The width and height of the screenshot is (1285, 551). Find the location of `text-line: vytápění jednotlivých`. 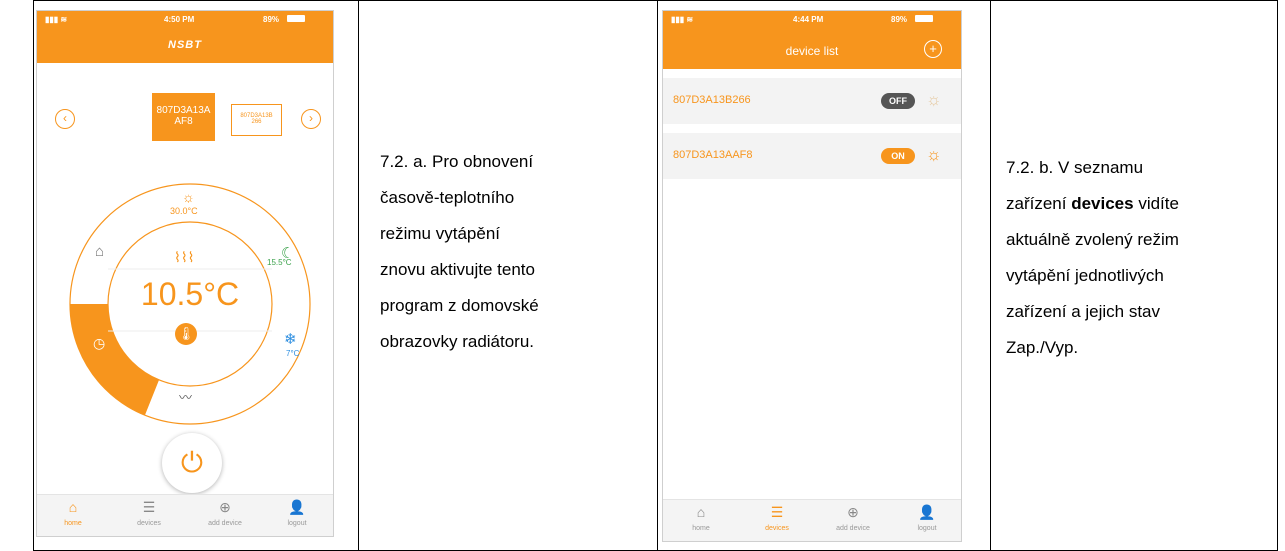

text-line: vytápění jednotlivých is located at coordinates (1085, 275).